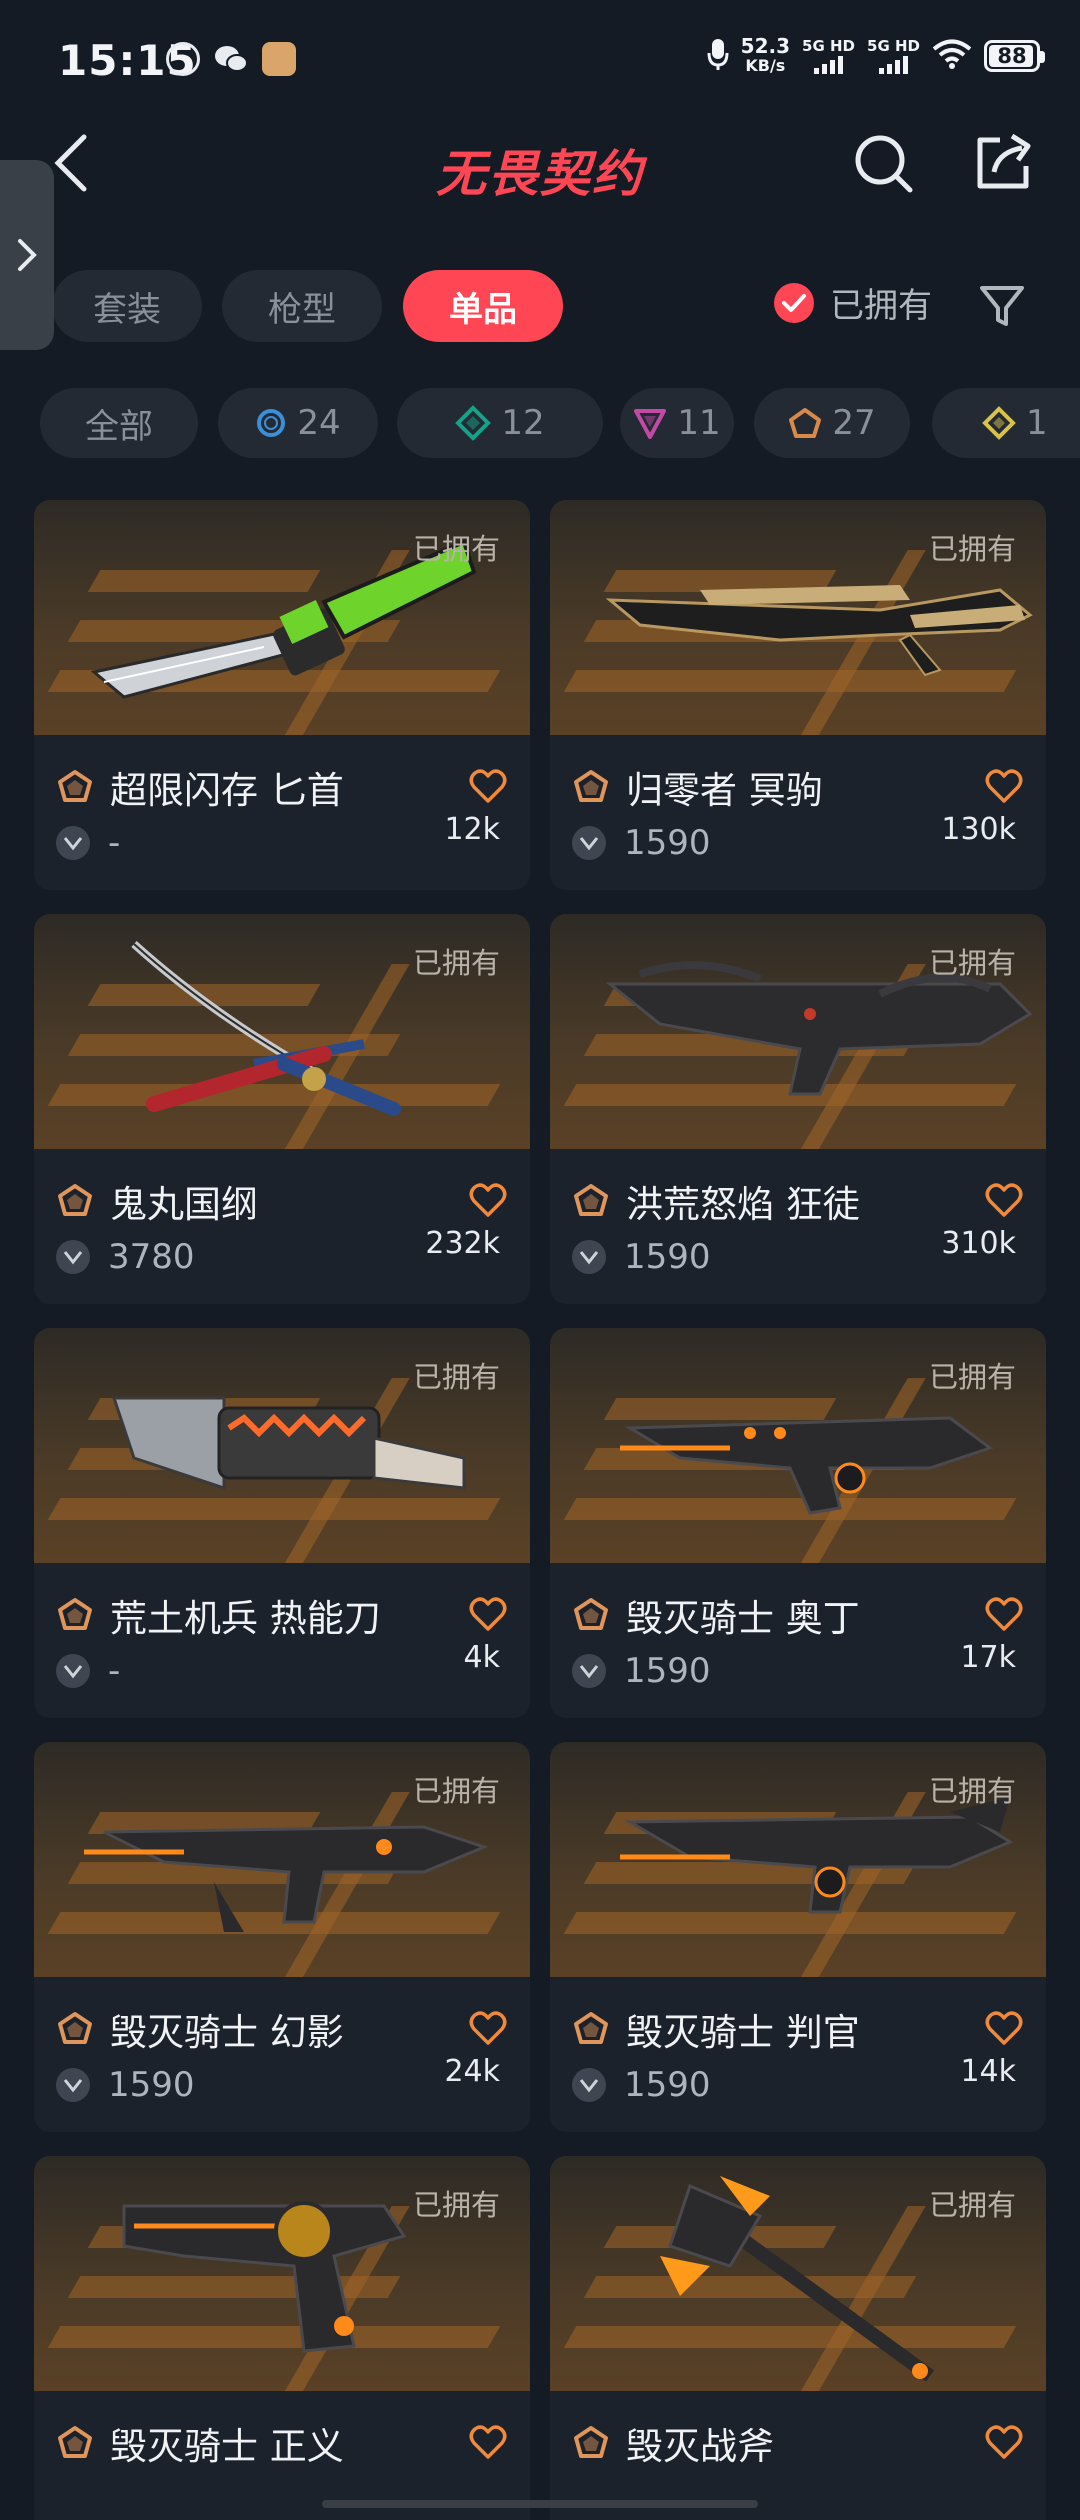 Image resolution: width=1080 pixels, height=2520 pixels. I want to click on card-name-row: 毁灭骑士 判官, so click(798, 2029).